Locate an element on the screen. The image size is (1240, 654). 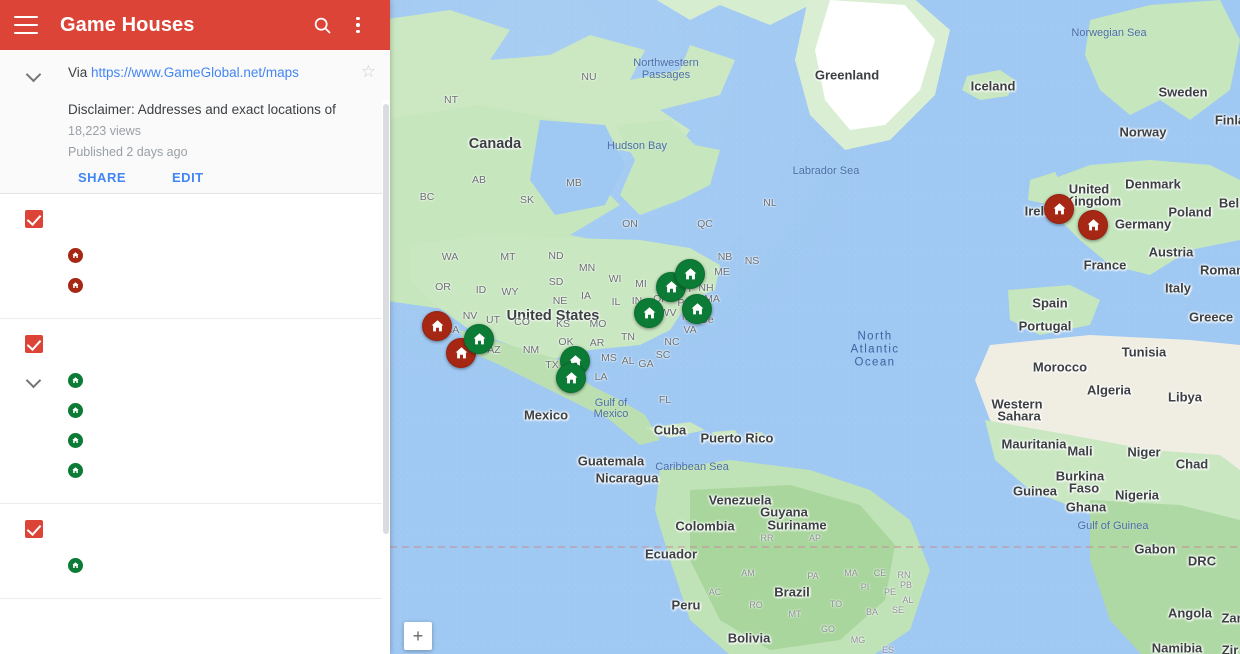
edit-button: EDIT is located at coordinates (188, 177).